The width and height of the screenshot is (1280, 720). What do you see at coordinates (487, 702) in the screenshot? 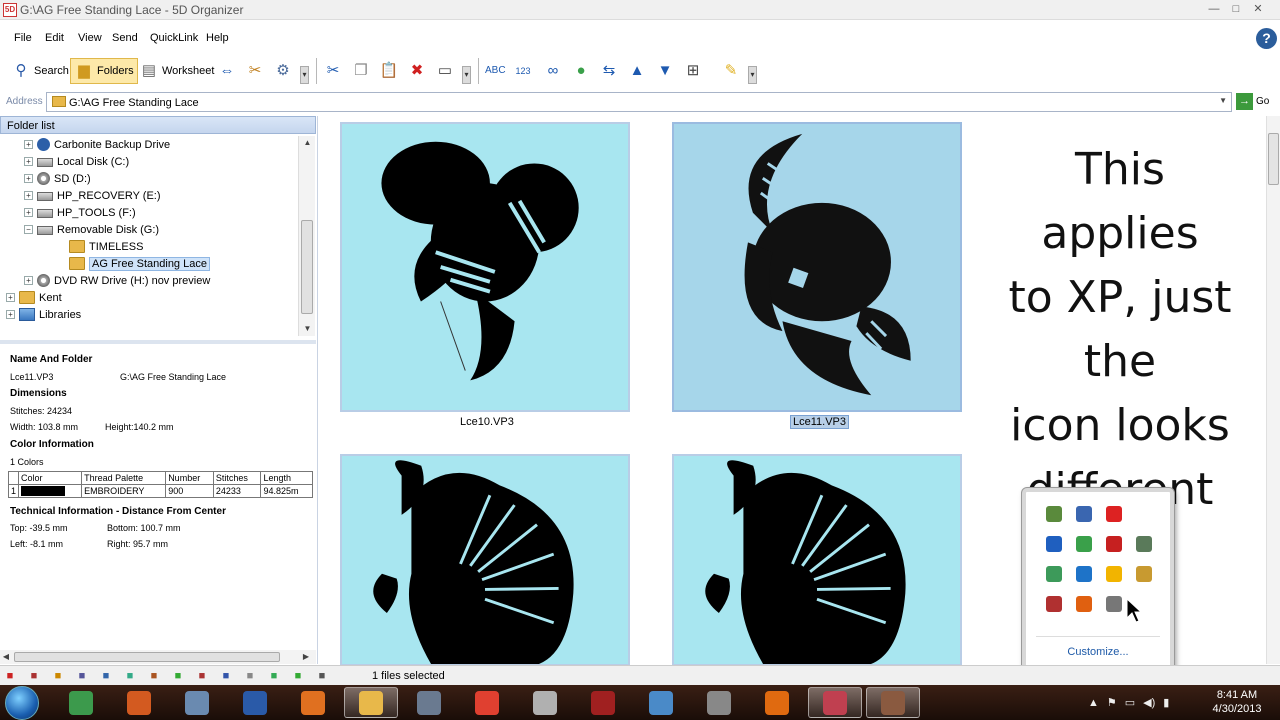
I see `taskbar-app-chrome` at bounding box center [487, 702].